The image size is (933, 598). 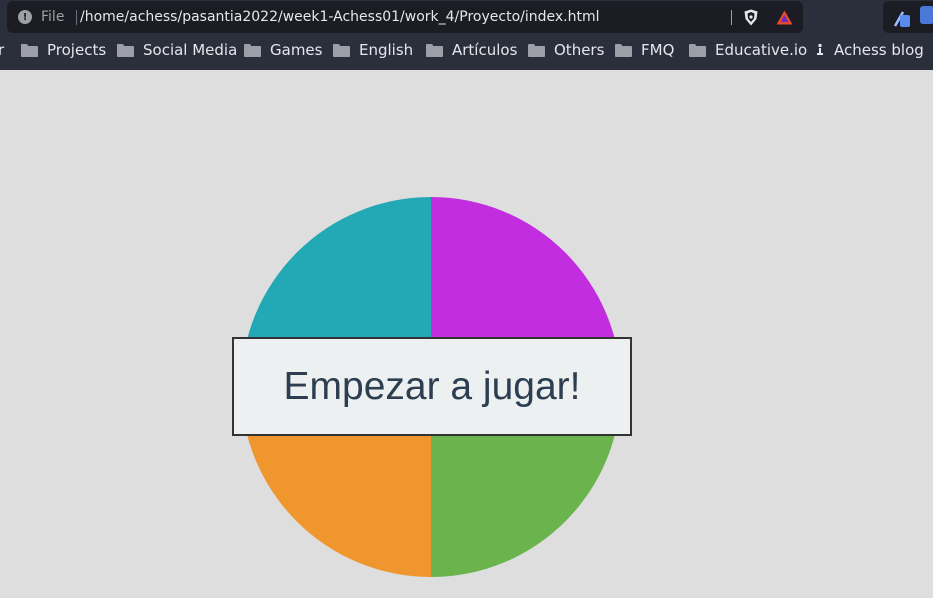 What do you see at coordinates (2, 50) in the screenshot?
I see `bookmark-item-partial: r` at bounding box center [2, 50].